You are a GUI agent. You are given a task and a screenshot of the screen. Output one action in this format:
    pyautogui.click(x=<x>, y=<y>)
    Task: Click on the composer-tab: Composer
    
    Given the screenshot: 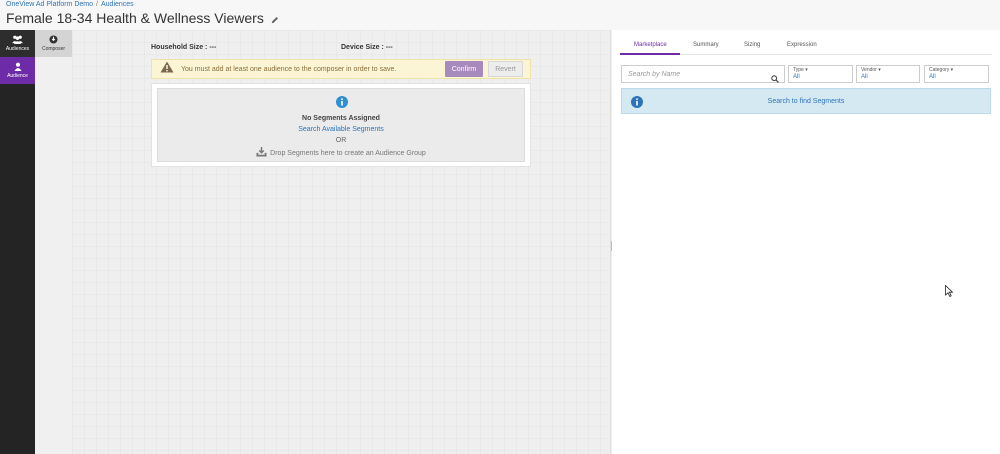 What is the action you would take?
    pyautogui.click(x=53, y=43)
    